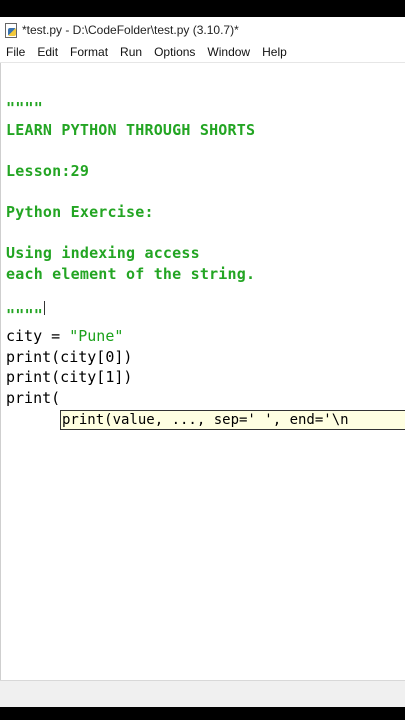 The width and height of the screenshot is (405, 720). I want to click on docstring-close: """", so click(24, 315).